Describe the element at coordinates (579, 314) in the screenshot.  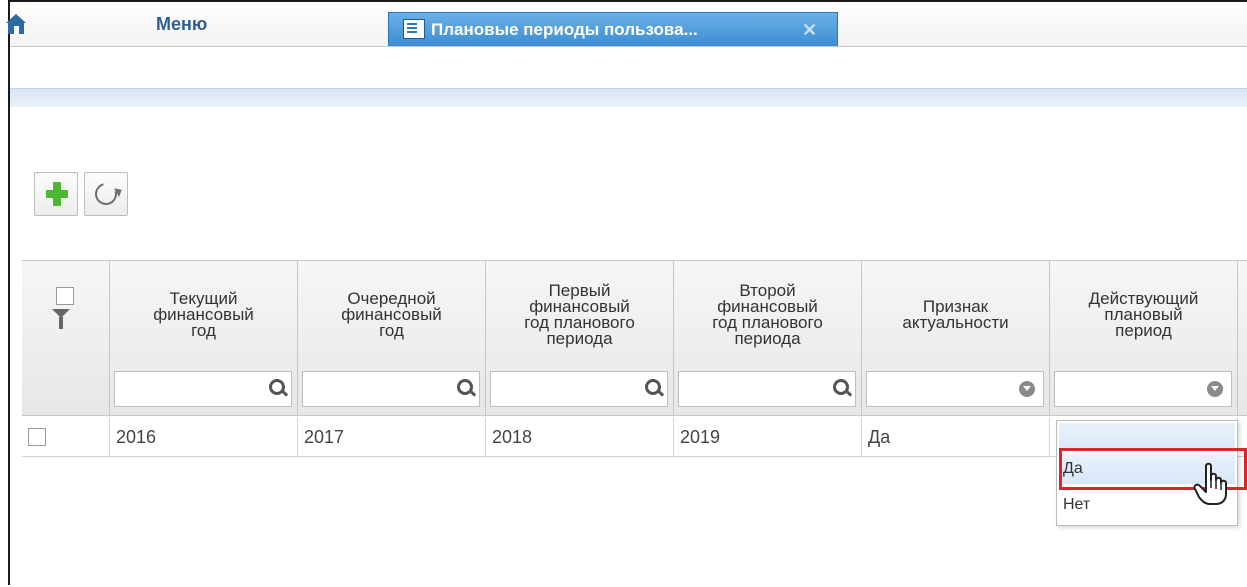
I see `column-title: Первый финансовый год планового периода` at that location.